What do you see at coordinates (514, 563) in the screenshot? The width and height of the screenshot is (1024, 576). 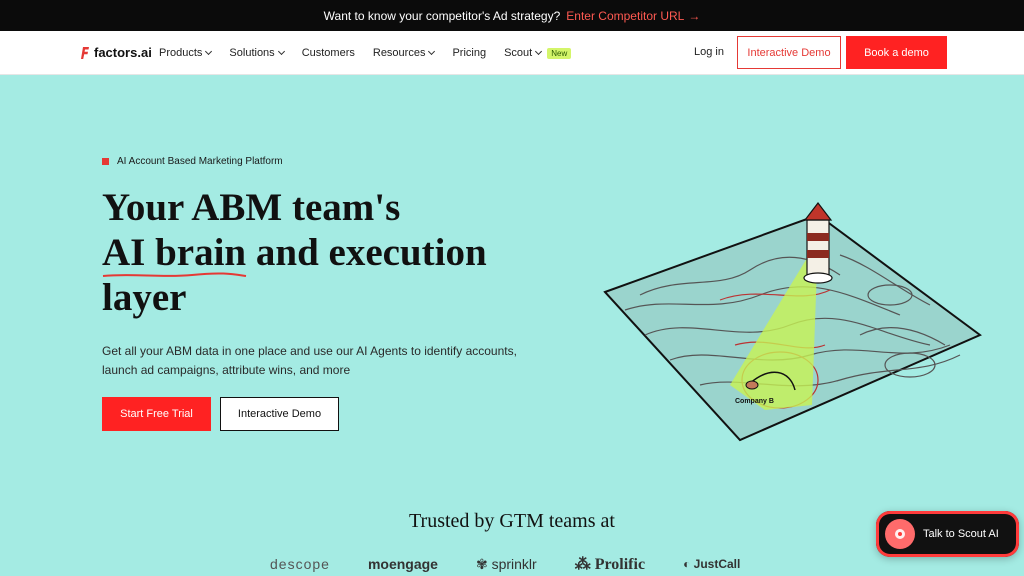 I see `logo-sprinklr-text: sprinklr` at bounding box center [514, 563].